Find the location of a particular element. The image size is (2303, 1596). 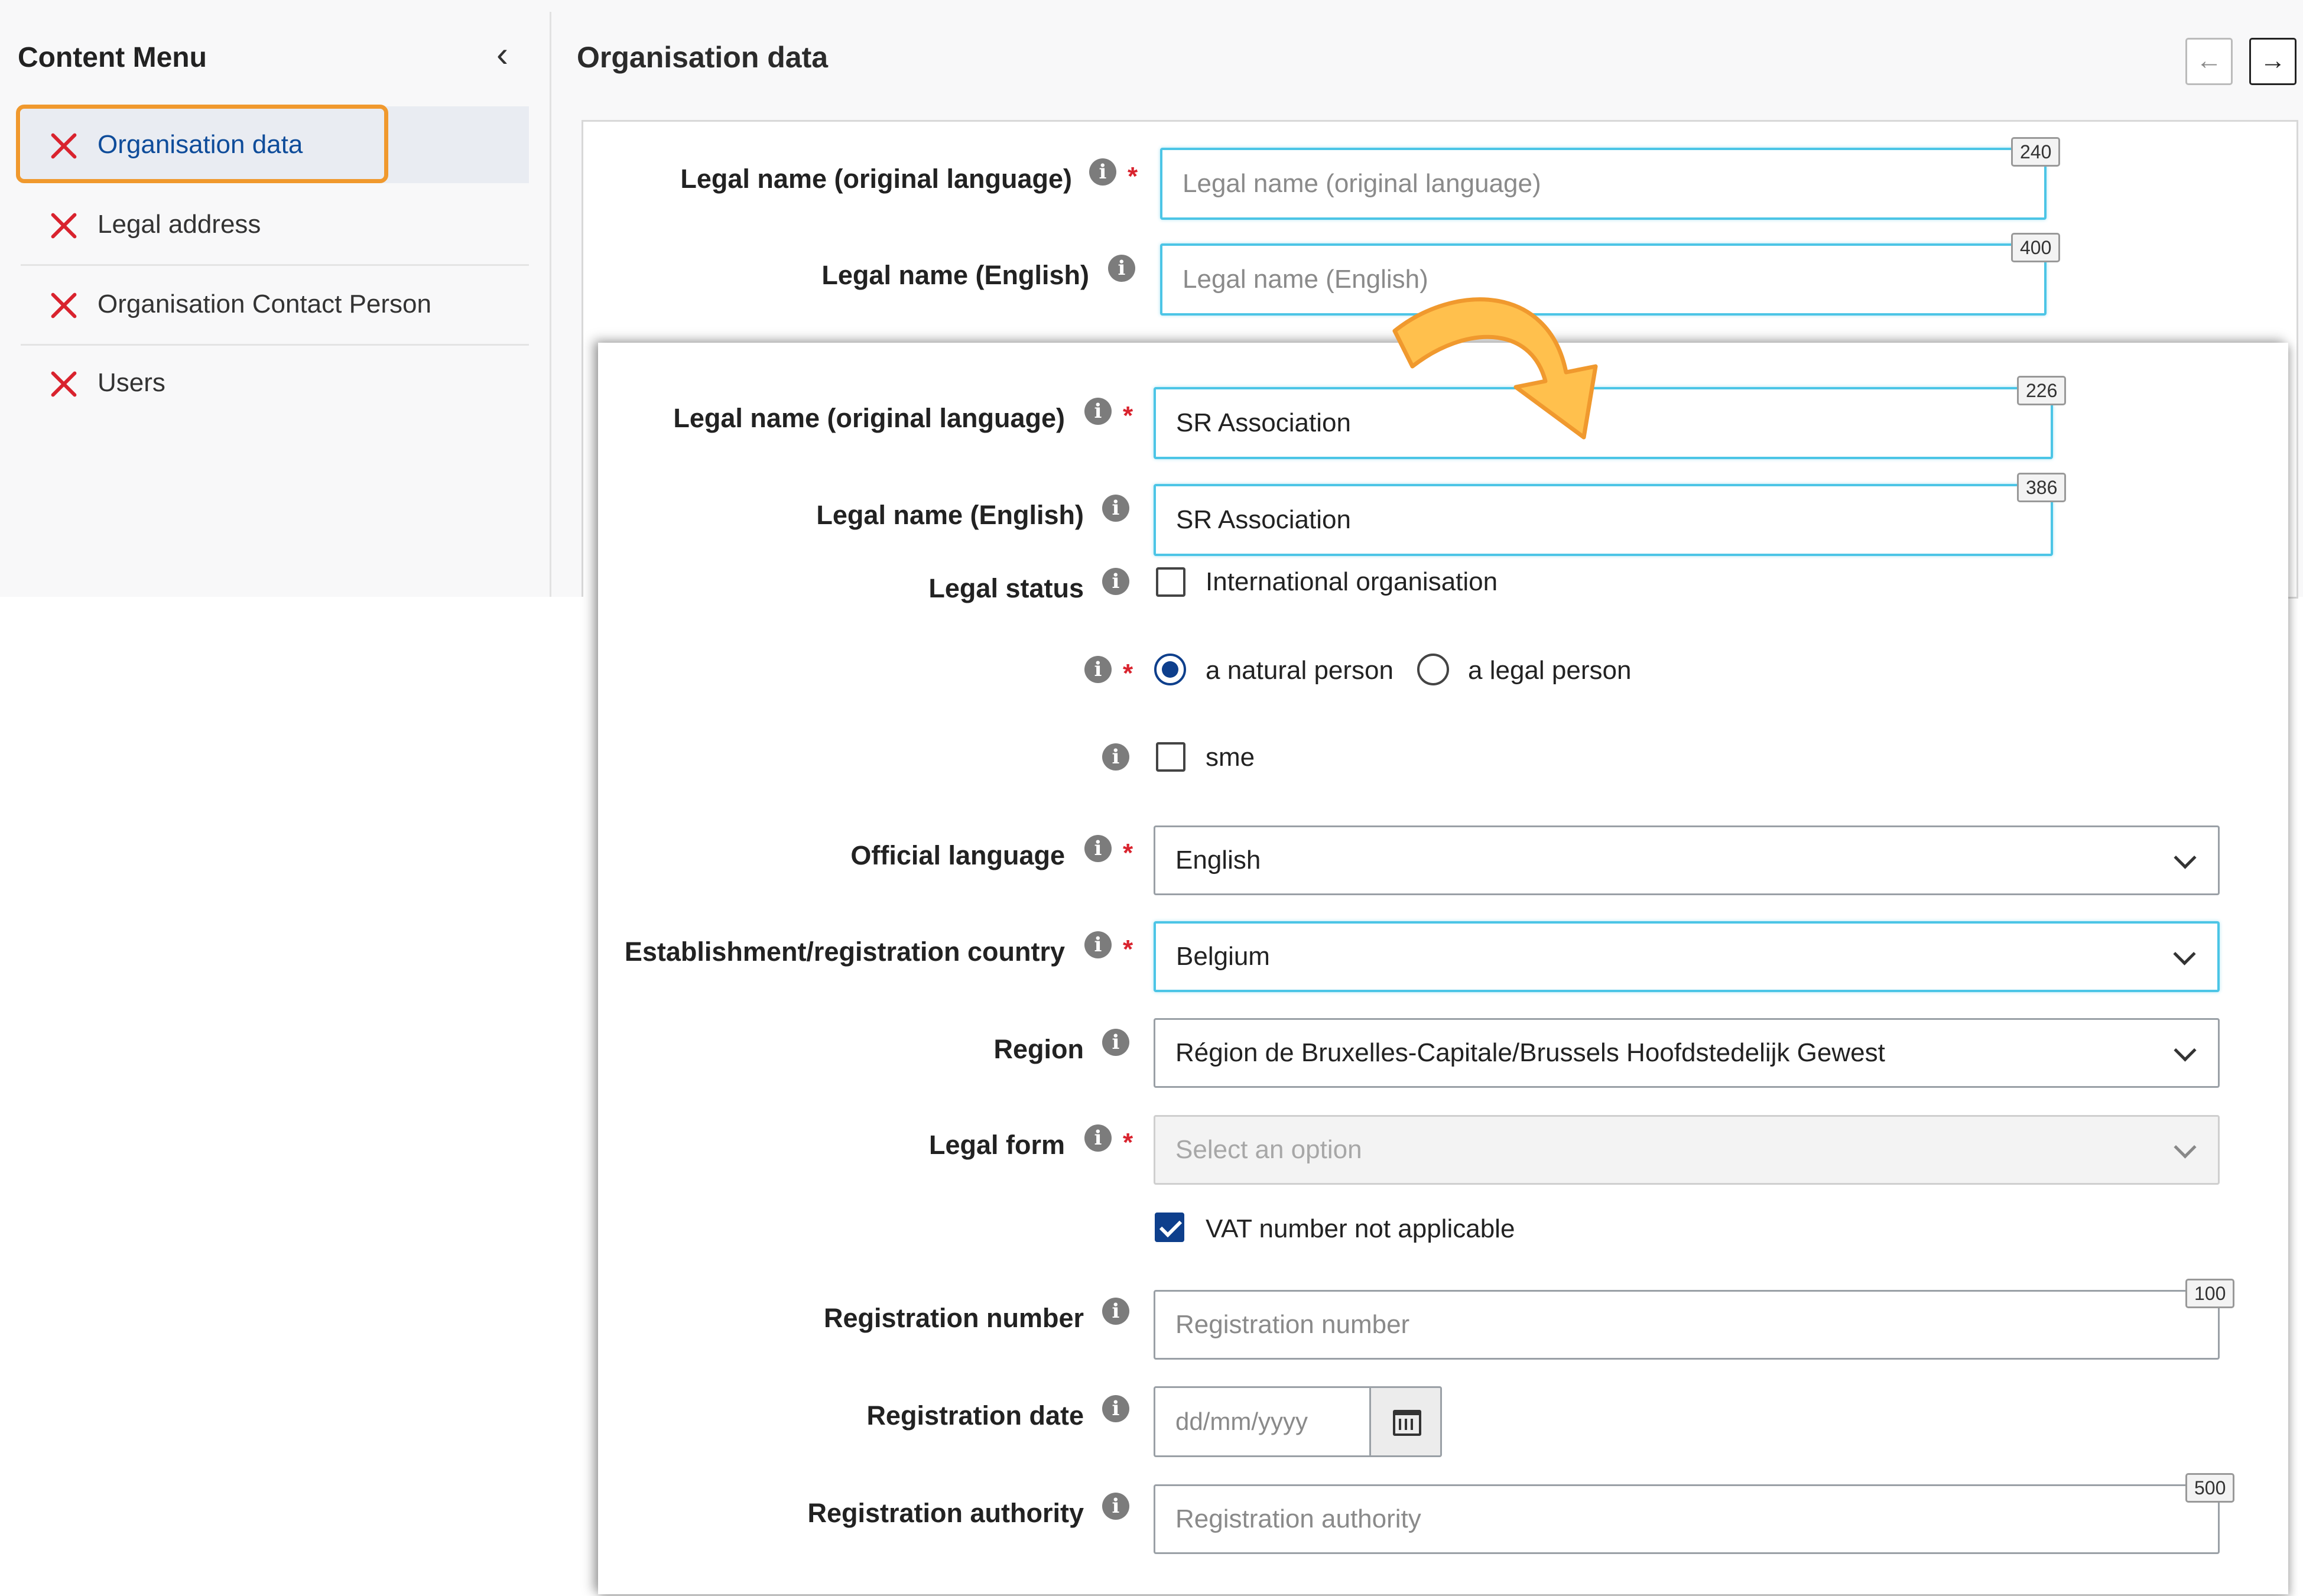

sidebar-divider is located at coordinates (551, 304).